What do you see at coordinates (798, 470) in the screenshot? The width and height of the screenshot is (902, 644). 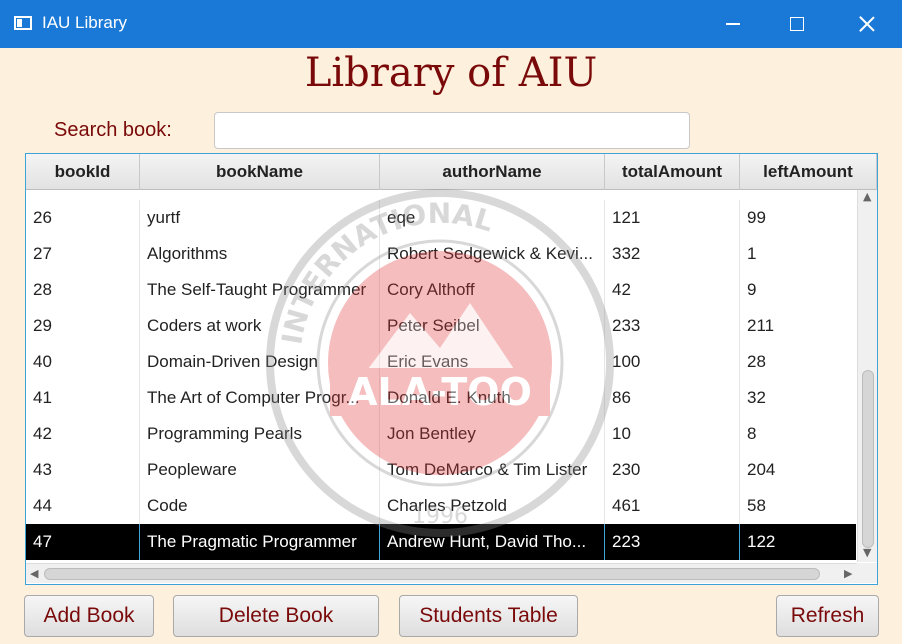 I see `cell-leftamount: 204` at bounding box center [798, 470].